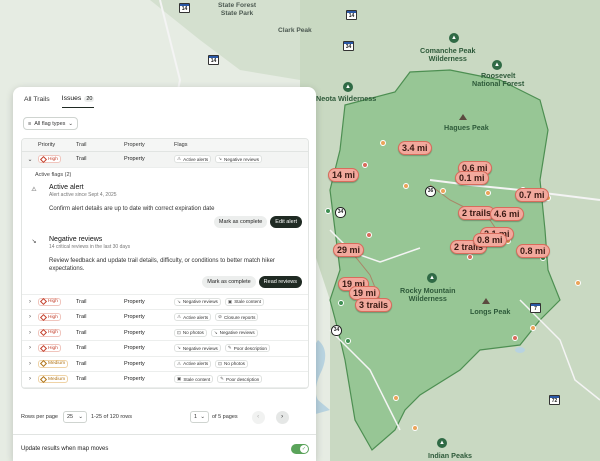 The image size is (600, 461). Describe the element at coordinates (258, 417) in the screenshot. I see `prev-page-button: ‹` at that location.